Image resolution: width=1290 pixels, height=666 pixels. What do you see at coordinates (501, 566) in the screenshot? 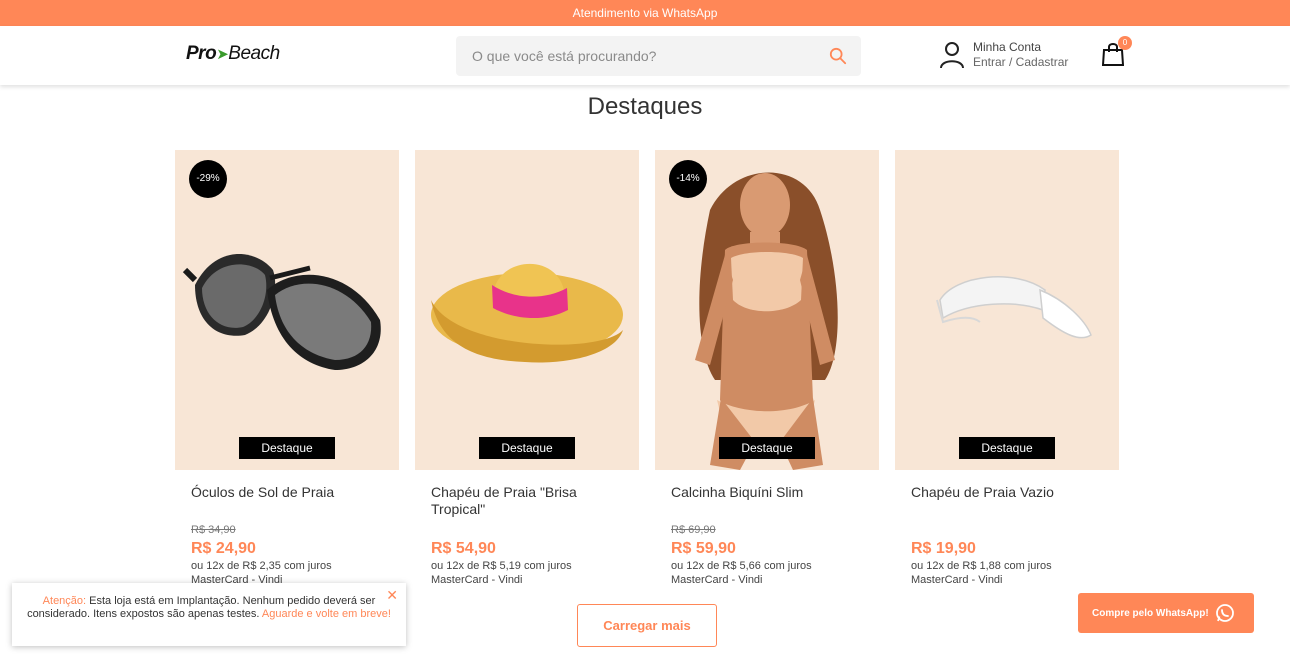
I see `installments: ou 12x de R$ 5,19 com juros` at bounding box center [501, 566].